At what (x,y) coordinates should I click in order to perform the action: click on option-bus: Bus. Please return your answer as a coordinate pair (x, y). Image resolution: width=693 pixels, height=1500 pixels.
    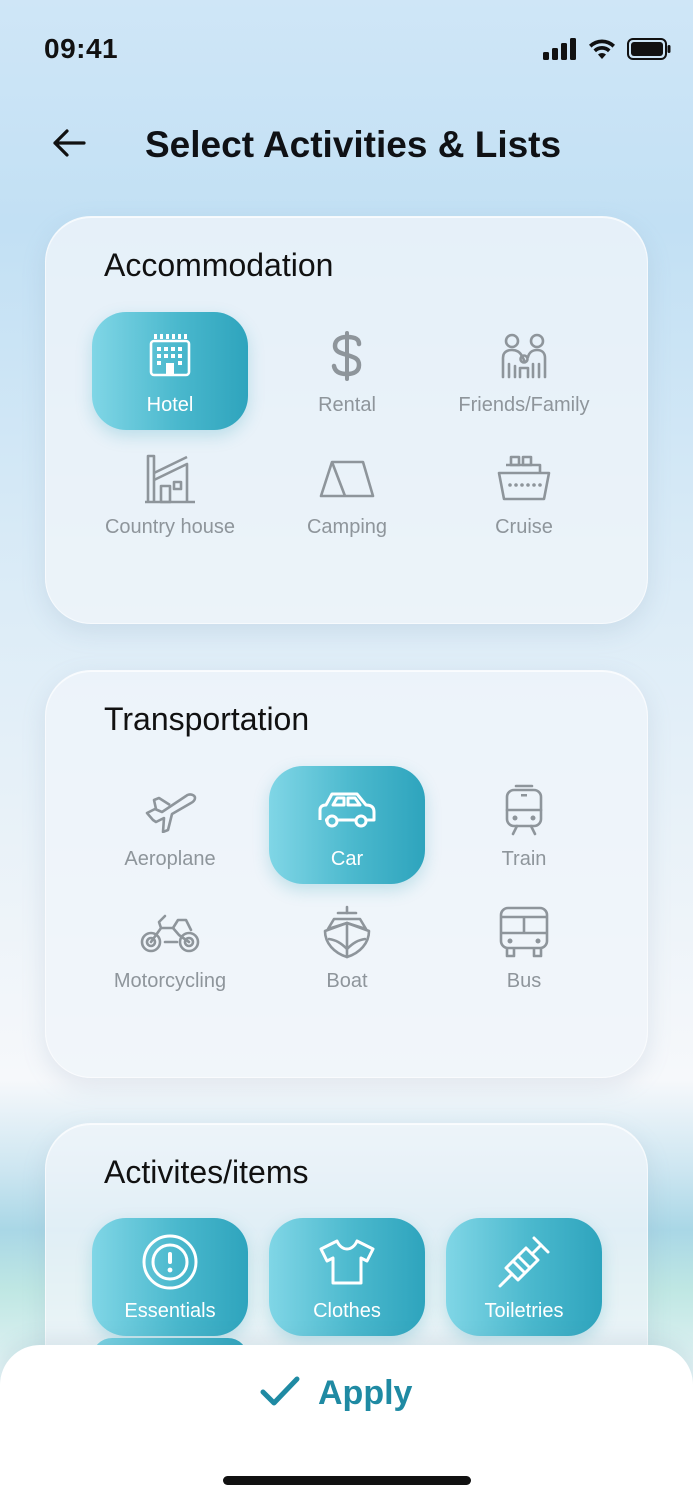
    Looking at the image, I should click on (524, 947).